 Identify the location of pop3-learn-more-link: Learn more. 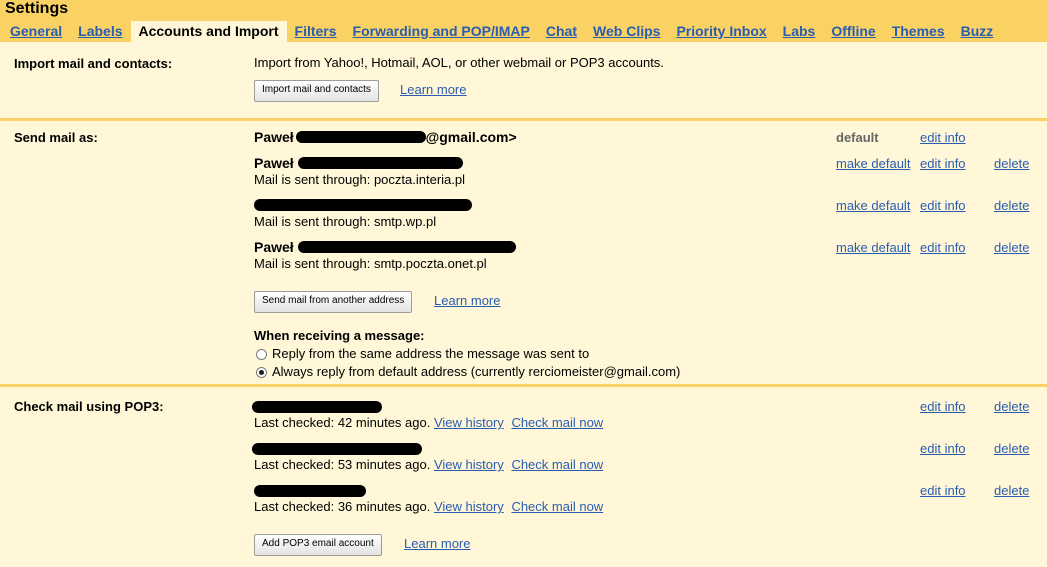
(437, 543).